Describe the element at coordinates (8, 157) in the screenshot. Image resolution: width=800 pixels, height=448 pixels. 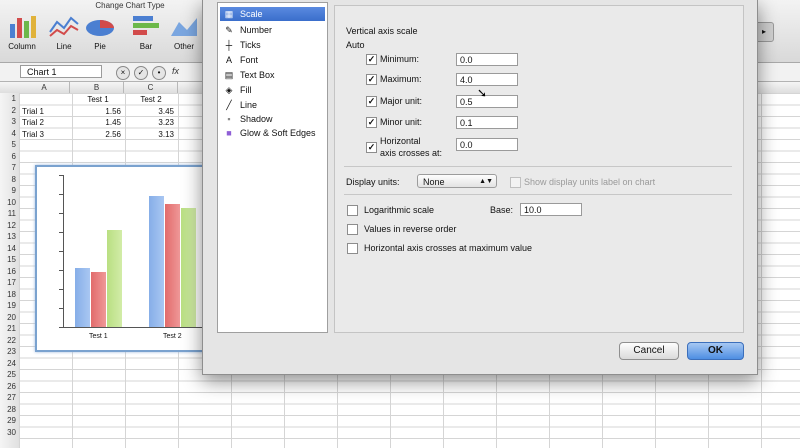
I see `row-header: 6` at that location.